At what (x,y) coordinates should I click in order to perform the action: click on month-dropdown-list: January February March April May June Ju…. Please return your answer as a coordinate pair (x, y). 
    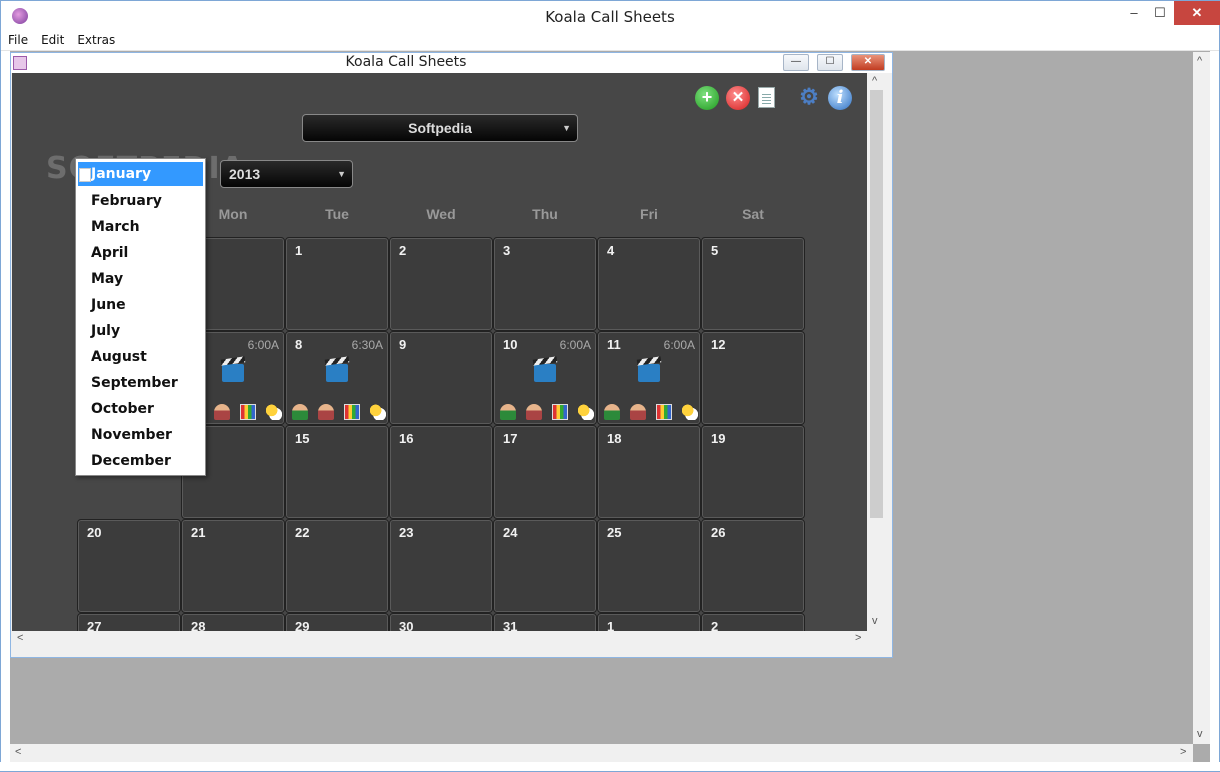
    Looking at the image, I should click on (140, 317).